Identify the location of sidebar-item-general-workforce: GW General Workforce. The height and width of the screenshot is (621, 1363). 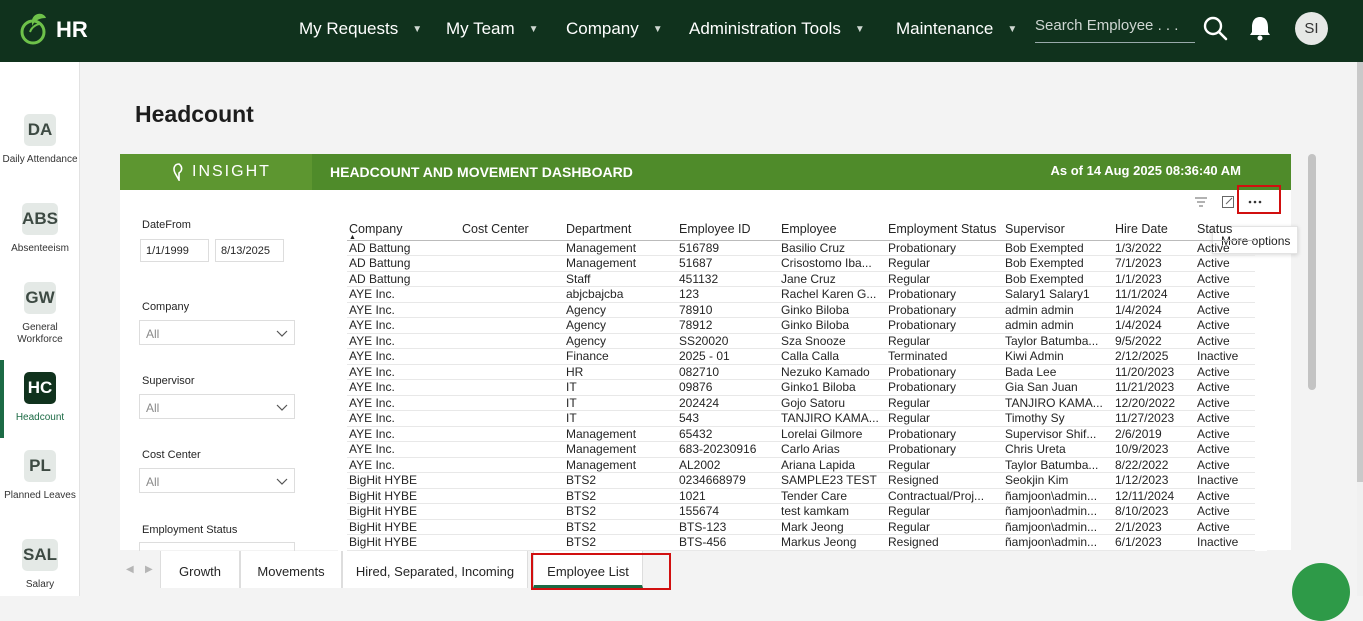
(40, 314).